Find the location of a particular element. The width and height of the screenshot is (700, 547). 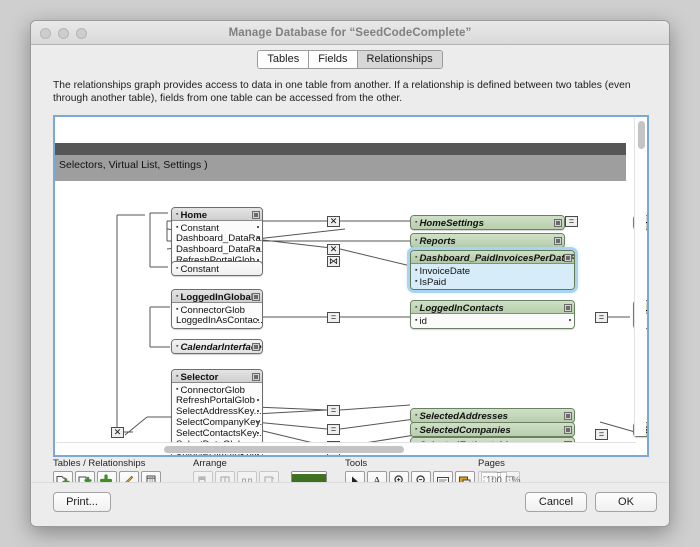

table-name: LoggedInGlobals is located at coordinates (219, 297).